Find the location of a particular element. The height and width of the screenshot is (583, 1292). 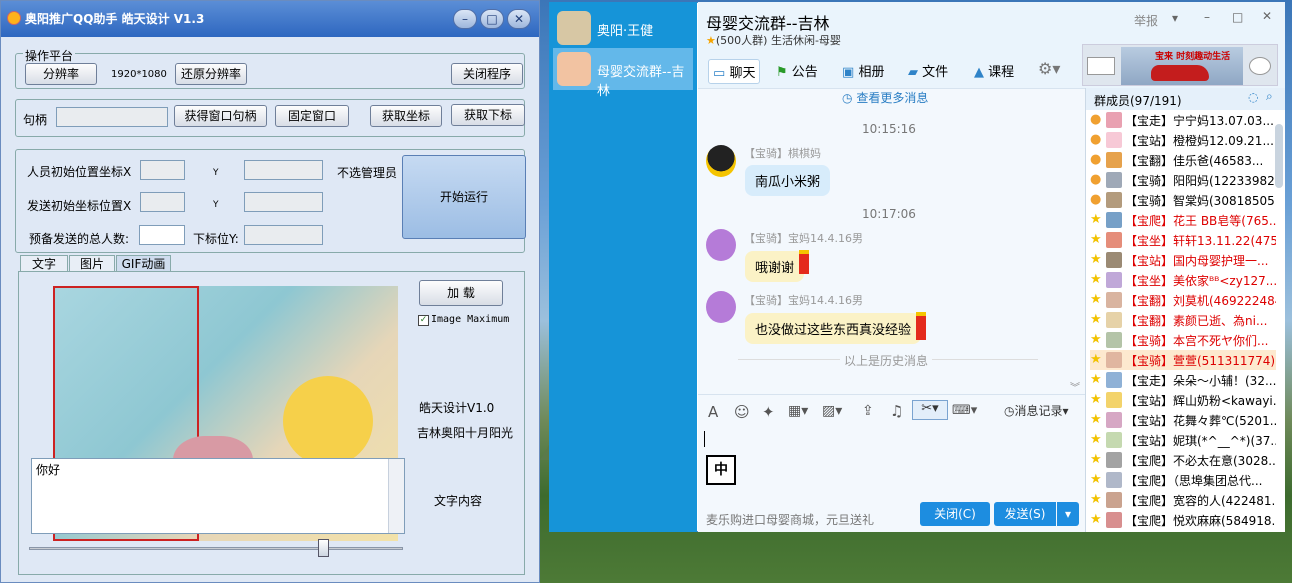

close-program-button: 关闭程序 is located at coordinates (487, 74).